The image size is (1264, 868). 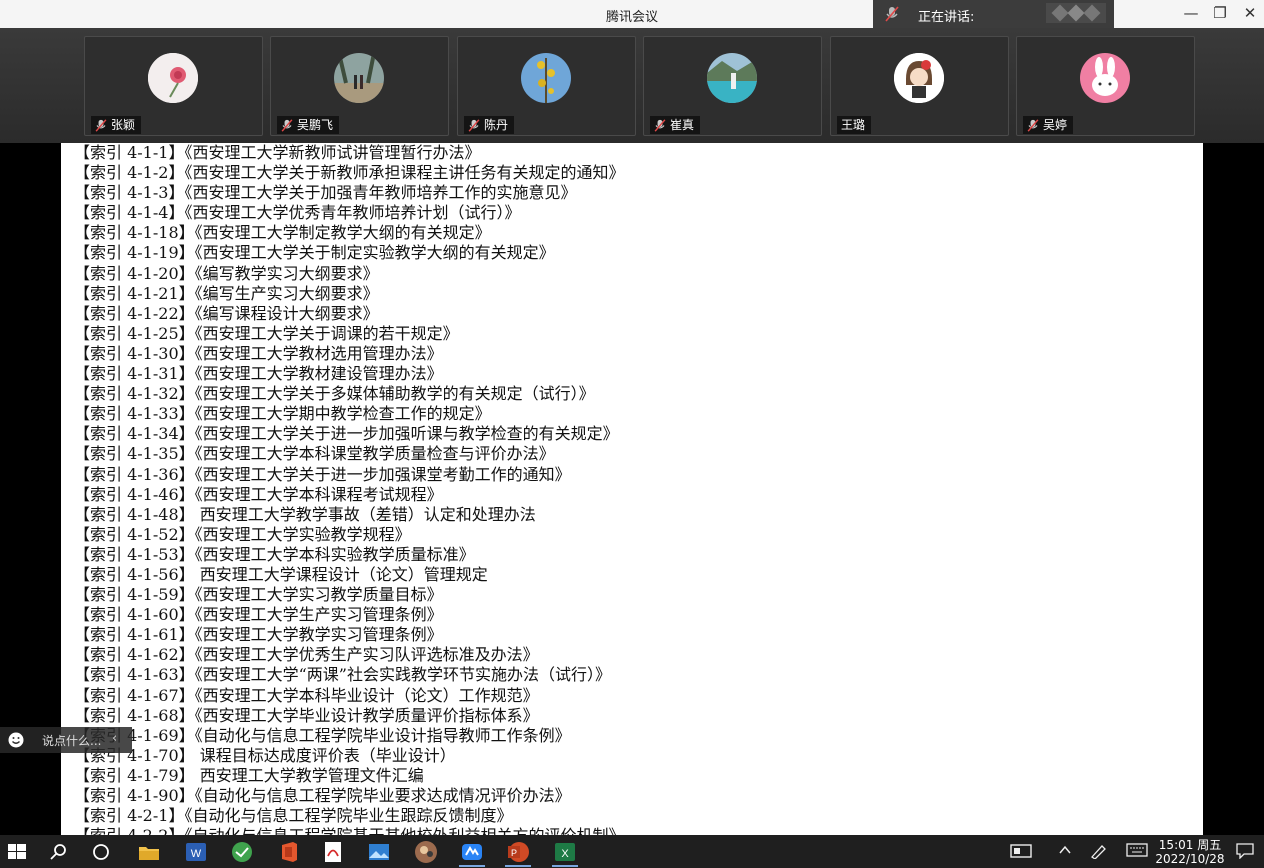 What do you see at coordinates (472, 853) in the screenshot?
I see `tencent-meeting-icon` at bounding box center [472, 853].